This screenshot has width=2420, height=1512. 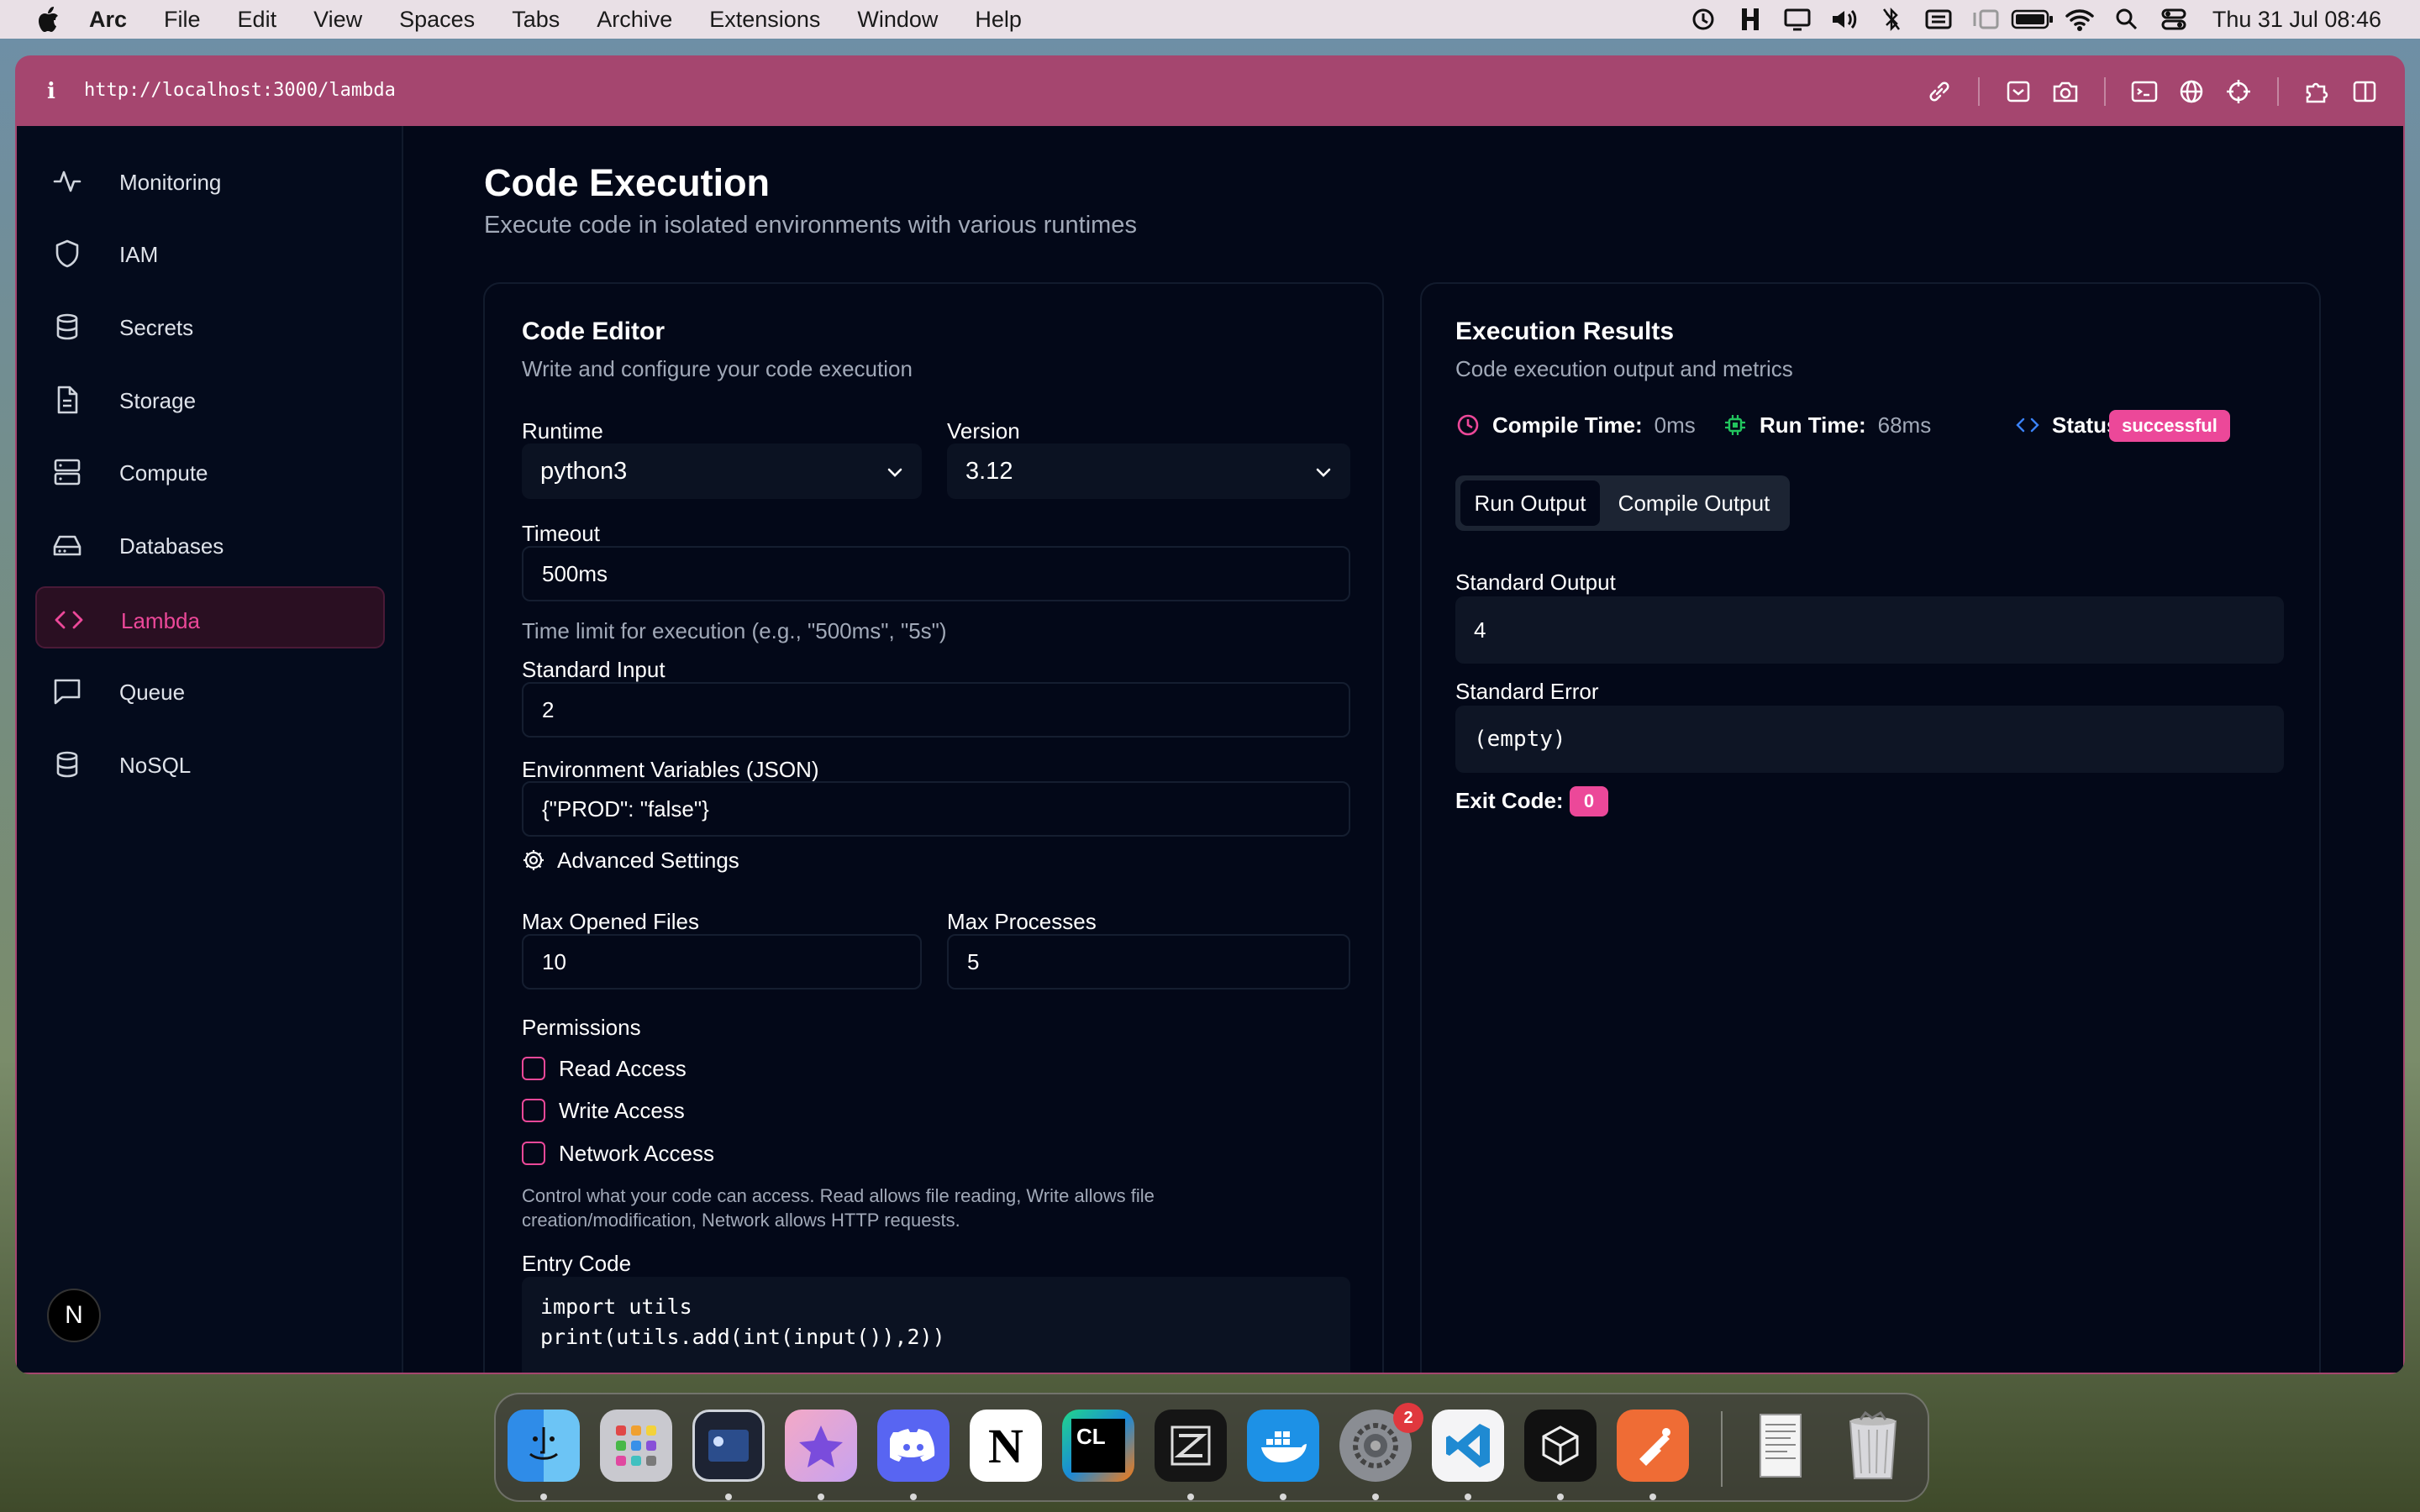 I want to click on sidebar-item-label: Queue, so click(x=153, y=692).